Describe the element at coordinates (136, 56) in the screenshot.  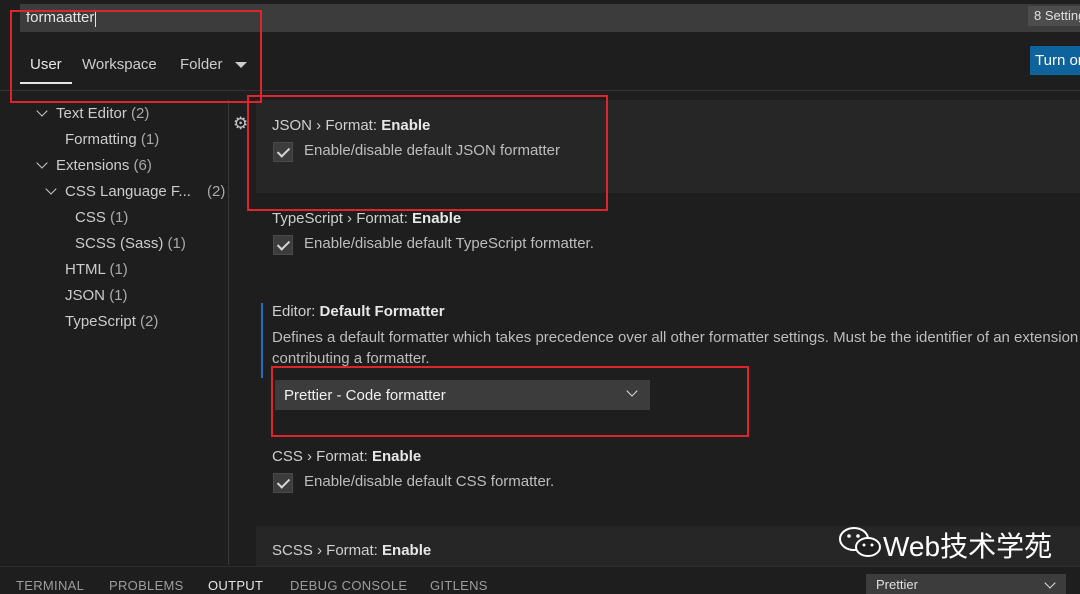
I see `annotation-box-search-scope` at that location.